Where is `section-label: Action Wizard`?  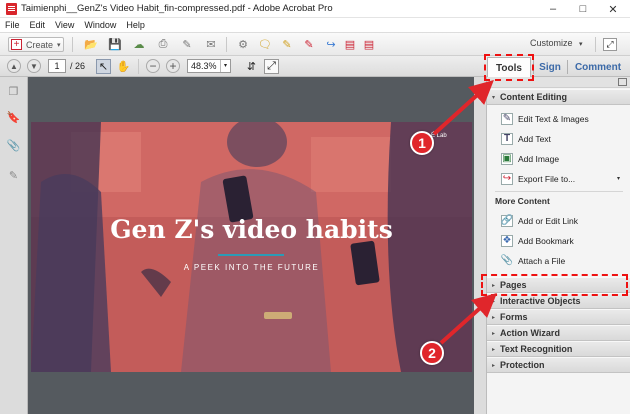 section-label: Action Wizard is located at coordinates (530, 333).